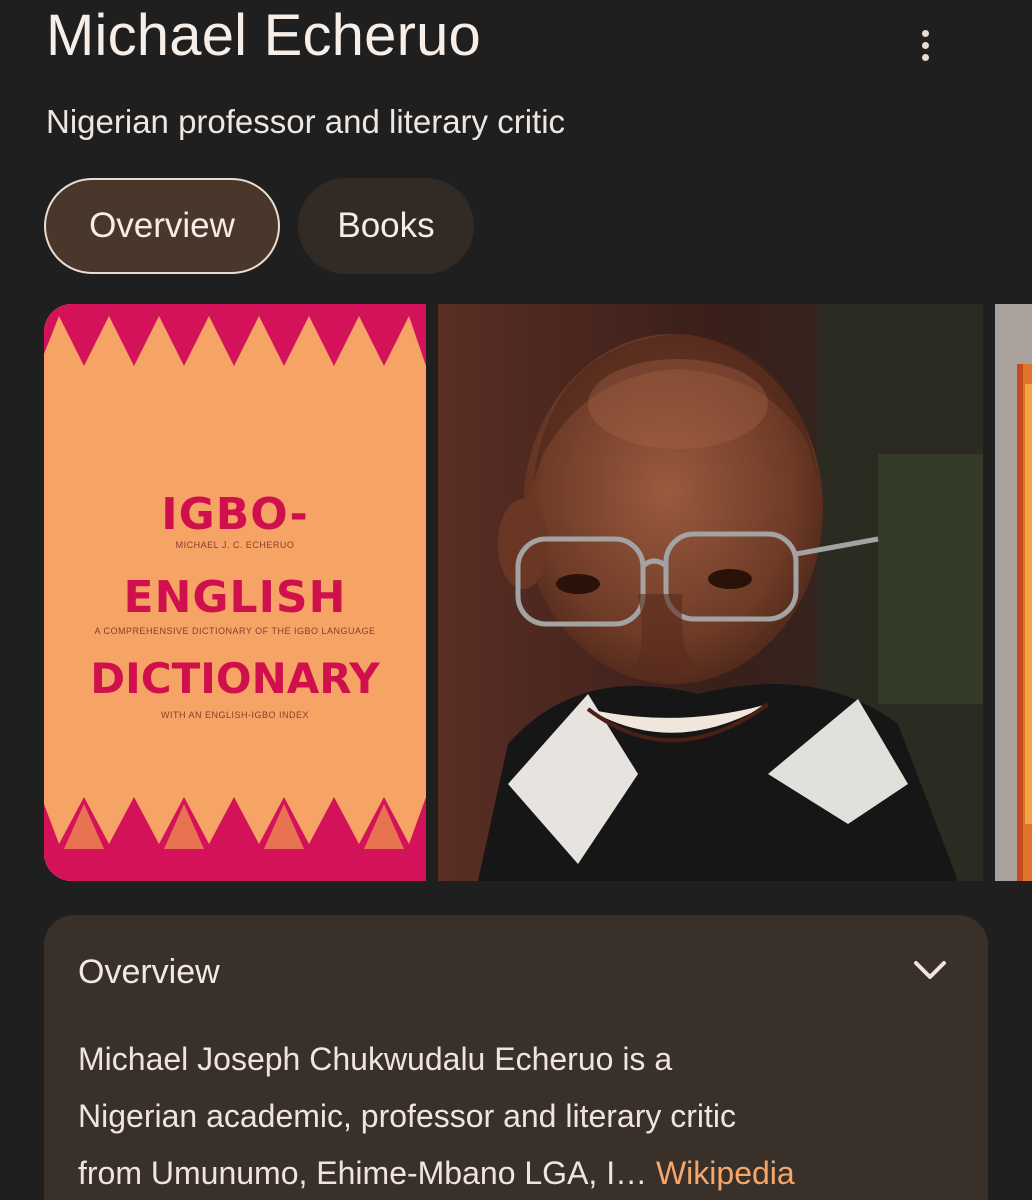 This screenshot has width=1032, height=1200. What do you see at coordinates (306, 121) in the screenshot?
I see `entity-subtitle: Nigerian professor and literary critic` at bounding box center [306, 121].